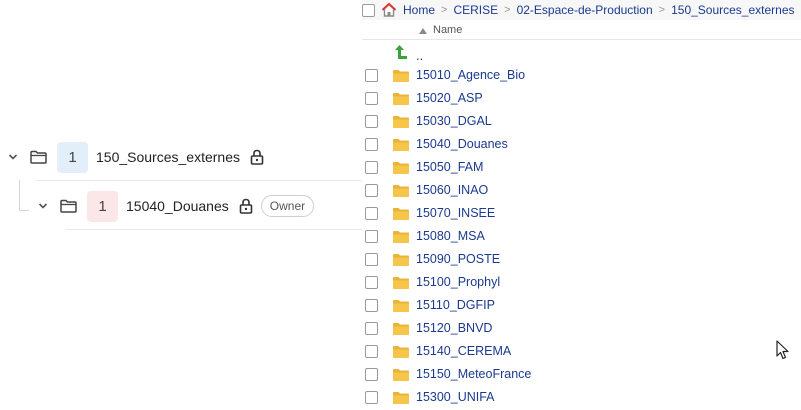 Image resolution: width=801 pixels, height=410 pixels. I want to click on mouse-cursor-icon, so click(783, 350).